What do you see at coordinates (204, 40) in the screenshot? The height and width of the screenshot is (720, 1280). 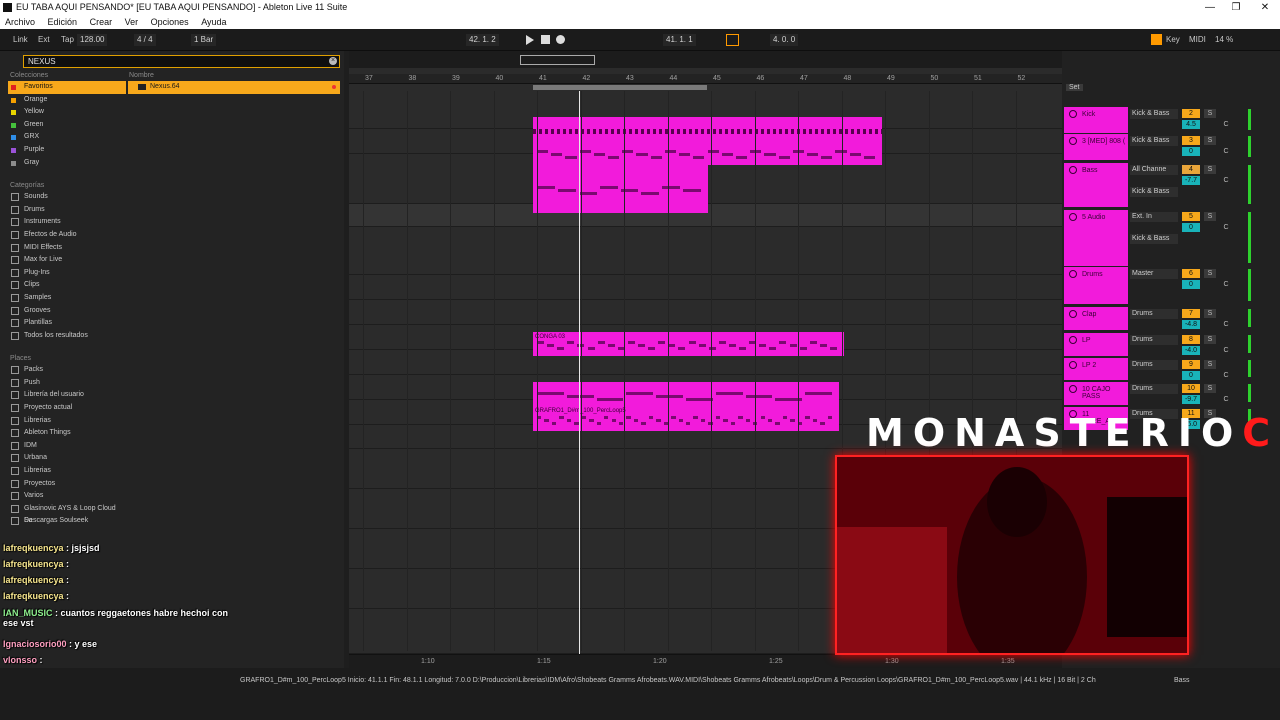 I see `quantization-menu: 1 Bar` at bounding box center [204, 40].